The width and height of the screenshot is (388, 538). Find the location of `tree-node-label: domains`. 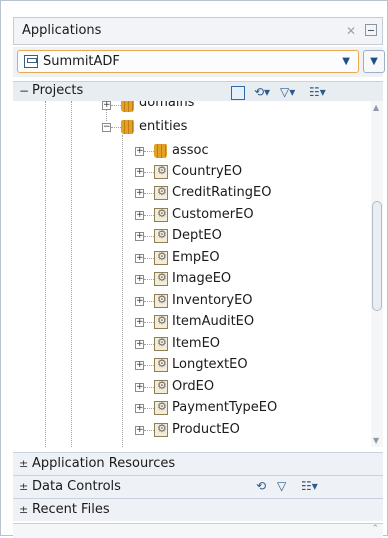

tree-node-label: domains is located at coordinates (167, 105).